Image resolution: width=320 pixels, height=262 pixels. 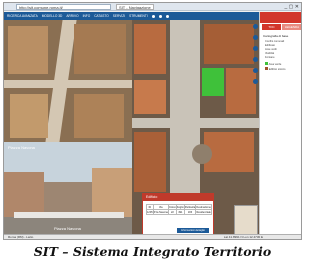 What do you see at coordinates (119, 16) in the screenshot?
I see `nav-item-servizi: SERVIZI` at bounding box center [119, 16].